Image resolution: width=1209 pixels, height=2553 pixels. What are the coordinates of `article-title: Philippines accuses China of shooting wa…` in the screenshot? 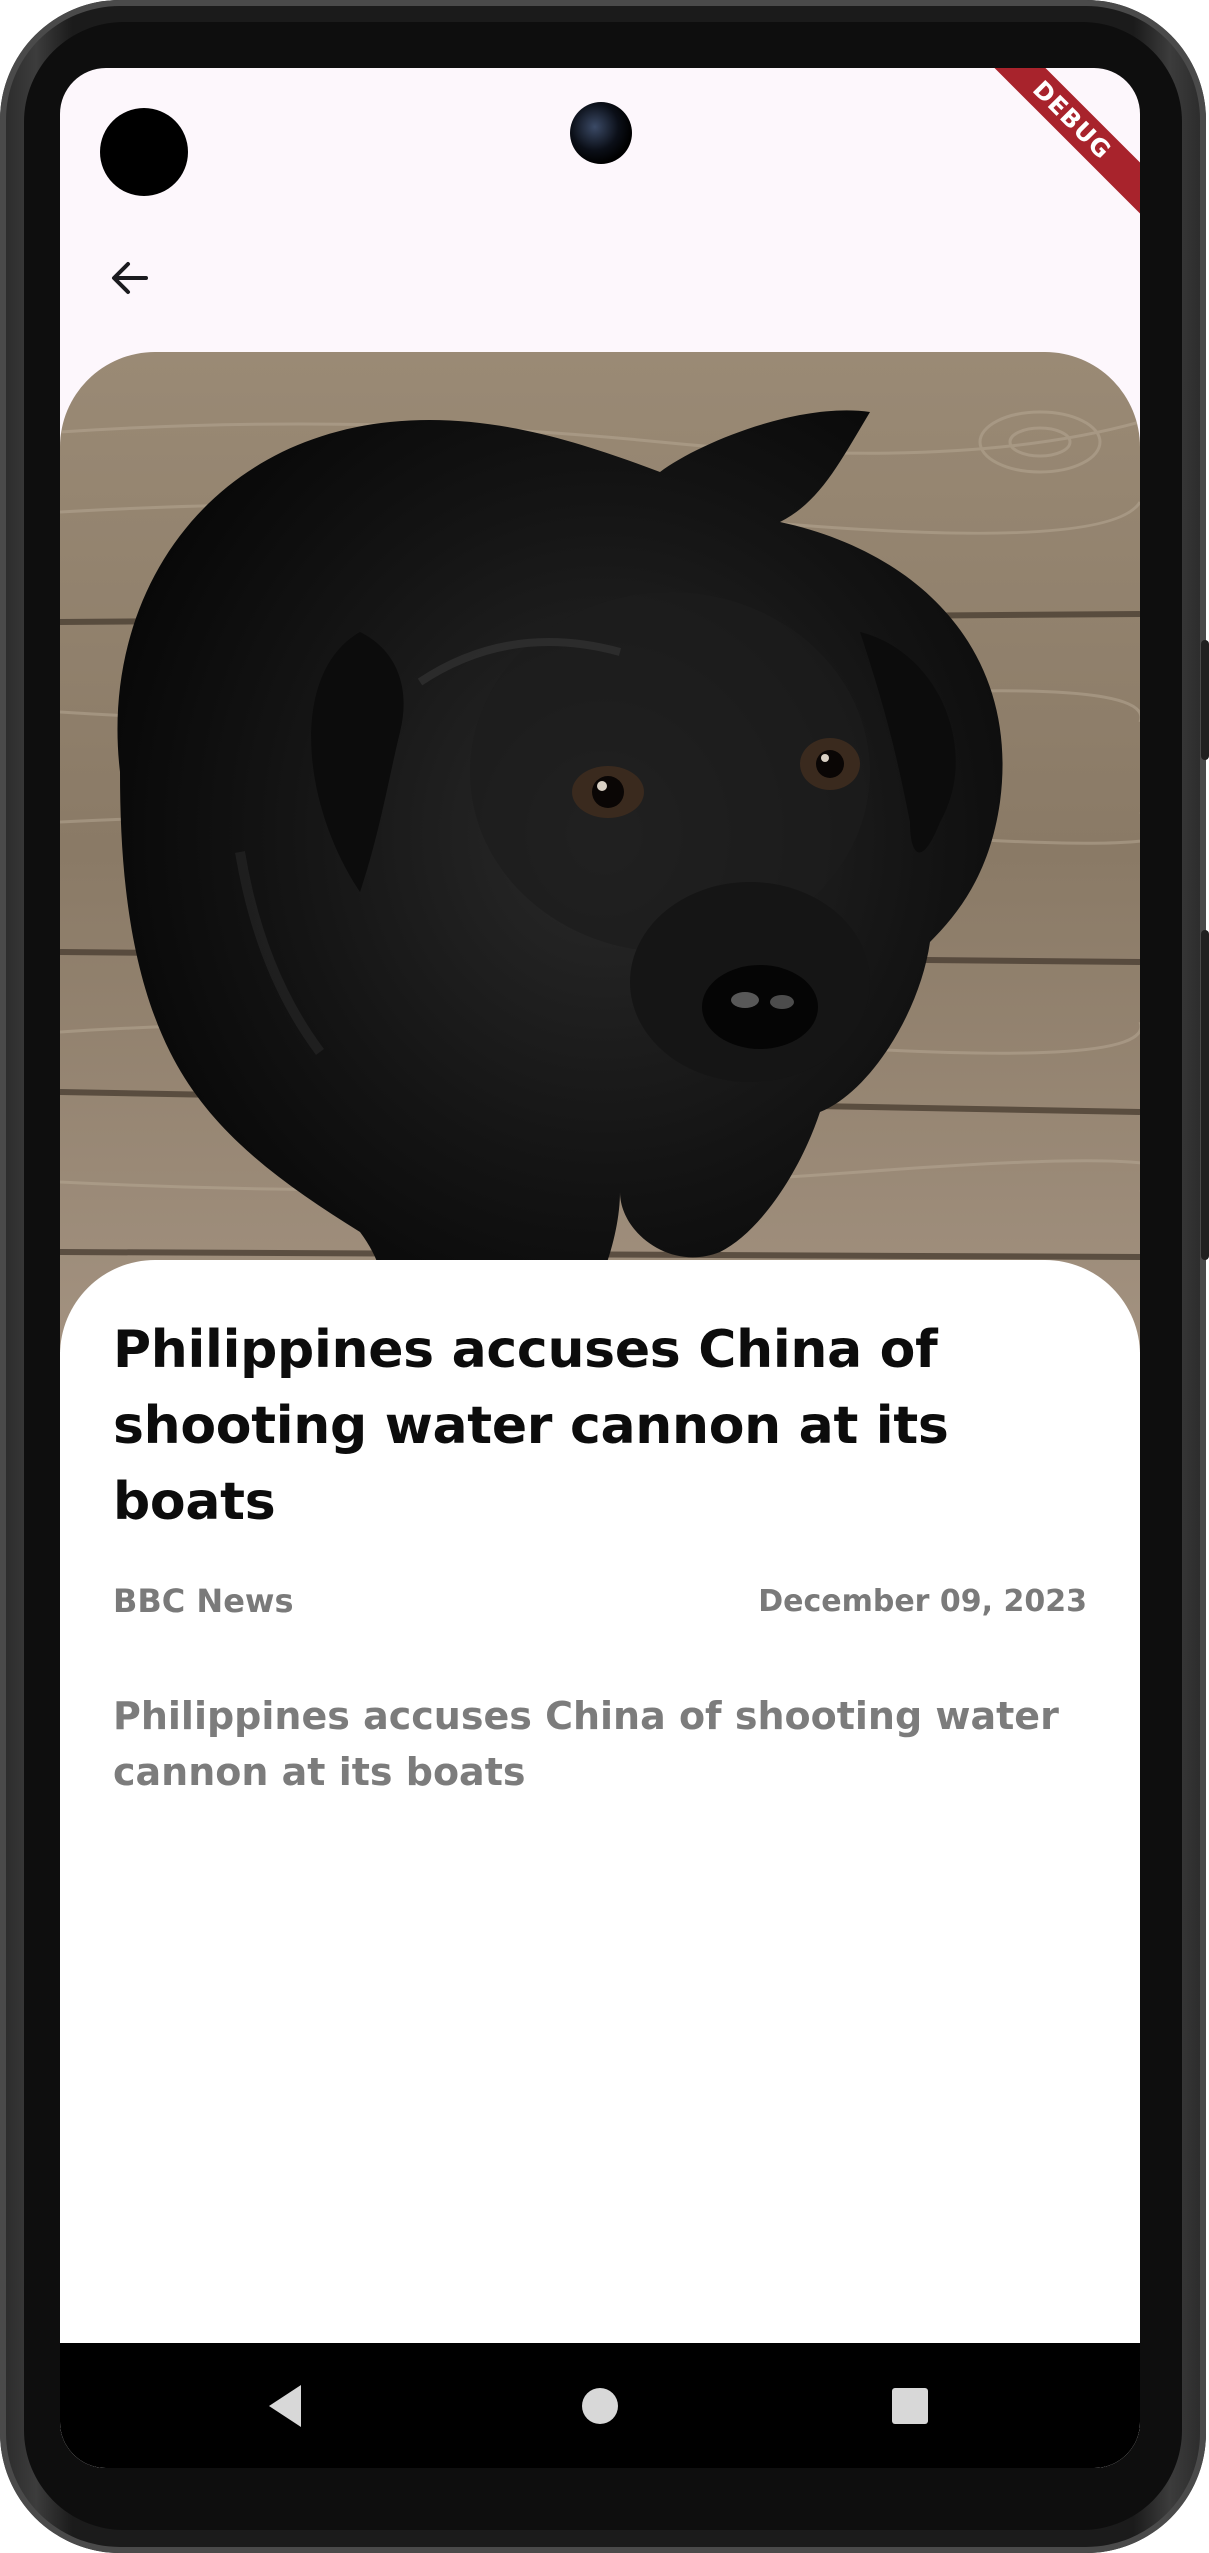 It's located at (531, 1426).